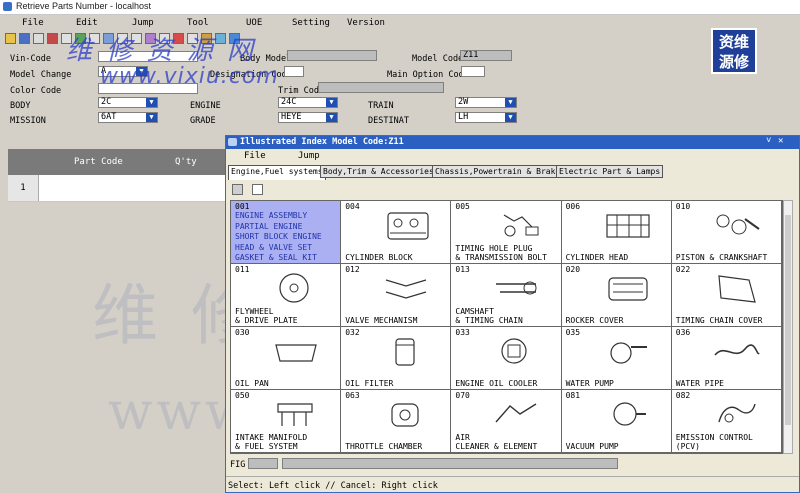 The image size is (800, 493). I want to click on open-icon, so click(10, 38).